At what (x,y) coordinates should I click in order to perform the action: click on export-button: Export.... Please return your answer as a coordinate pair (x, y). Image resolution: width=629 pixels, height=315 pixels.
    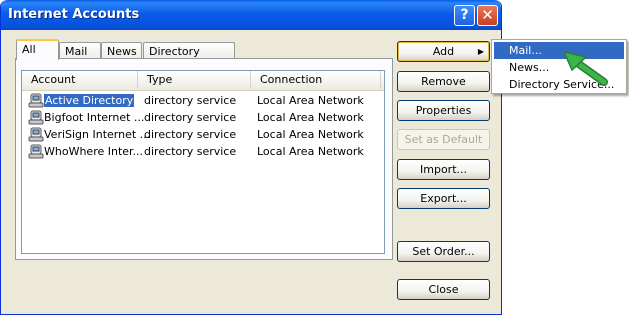
    Looking at the image, I should click on (443, 198).